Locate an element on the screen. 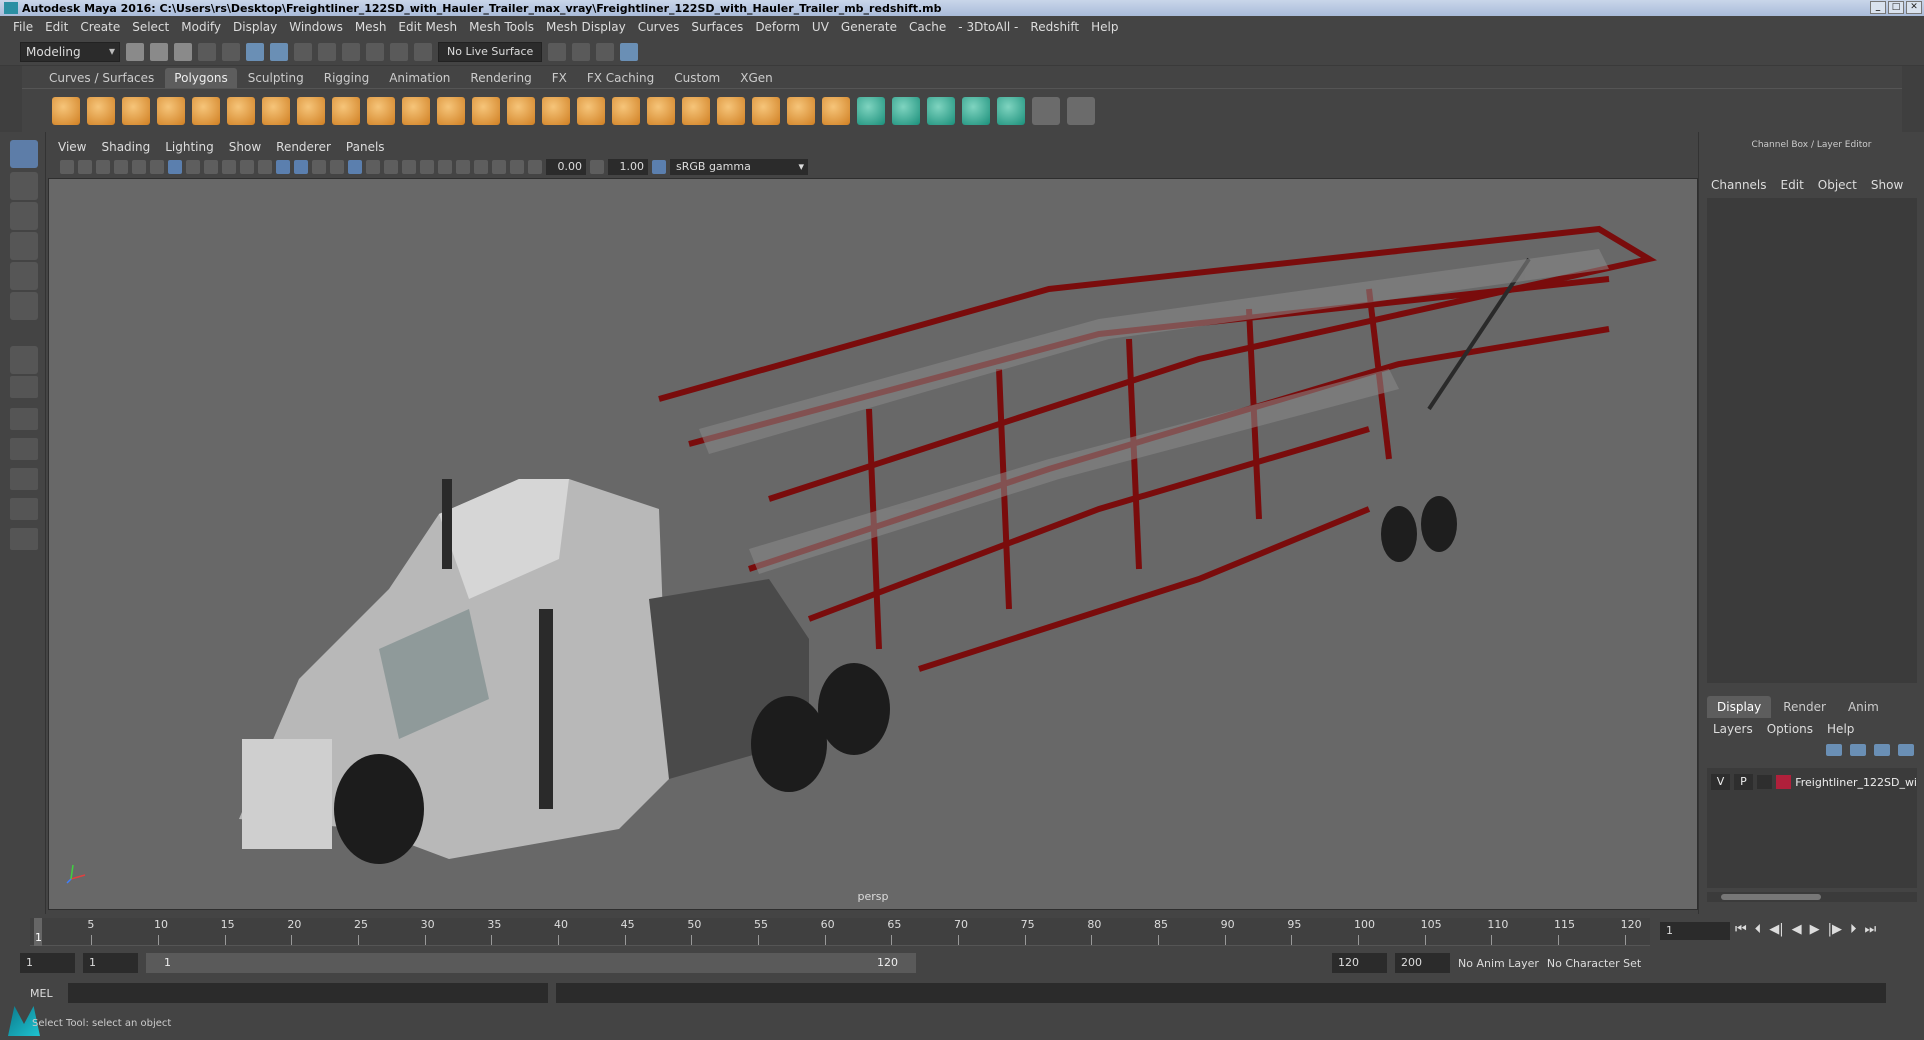  anti-aliasing-icon is located at coordinates (427, 167).